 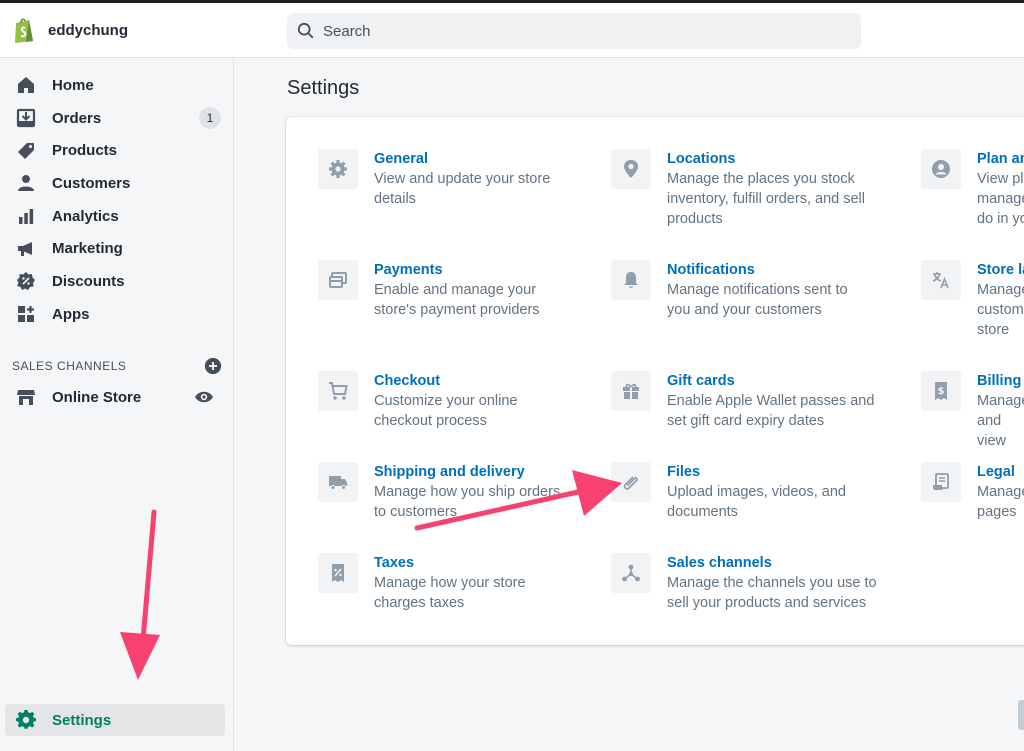 What do you see at coordinates (85, 216) in the screenshot?
I see `sidebar-item-label: Analytics` at bounding box center [85, 216].